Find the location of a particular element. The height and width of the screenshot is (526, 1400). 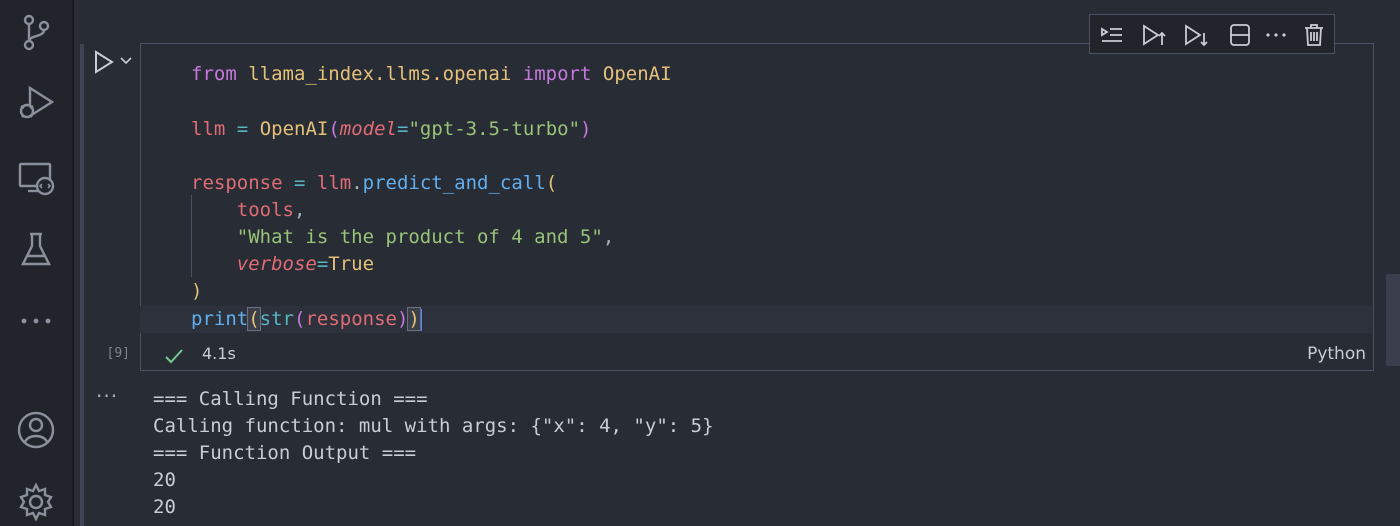

keyword: import is located at coordinates (557, 74).